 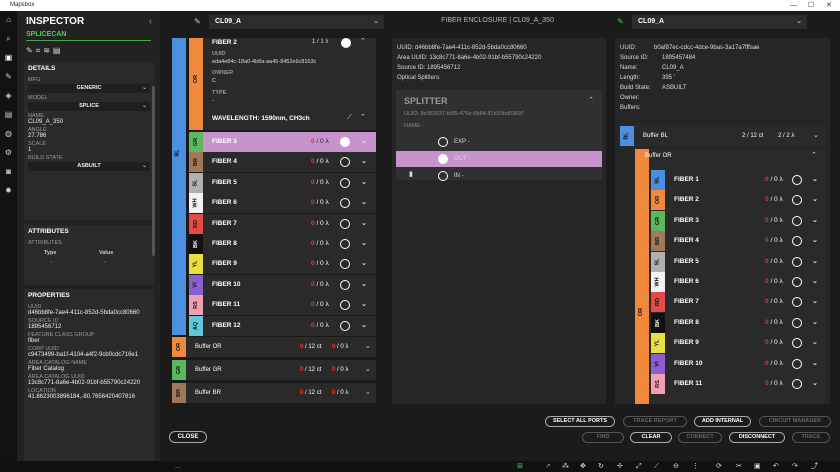 What do you see at coordinates (639, 466) in the screenshot?
I see `resize-icon: ⤢` at bounding box center [639, 466].